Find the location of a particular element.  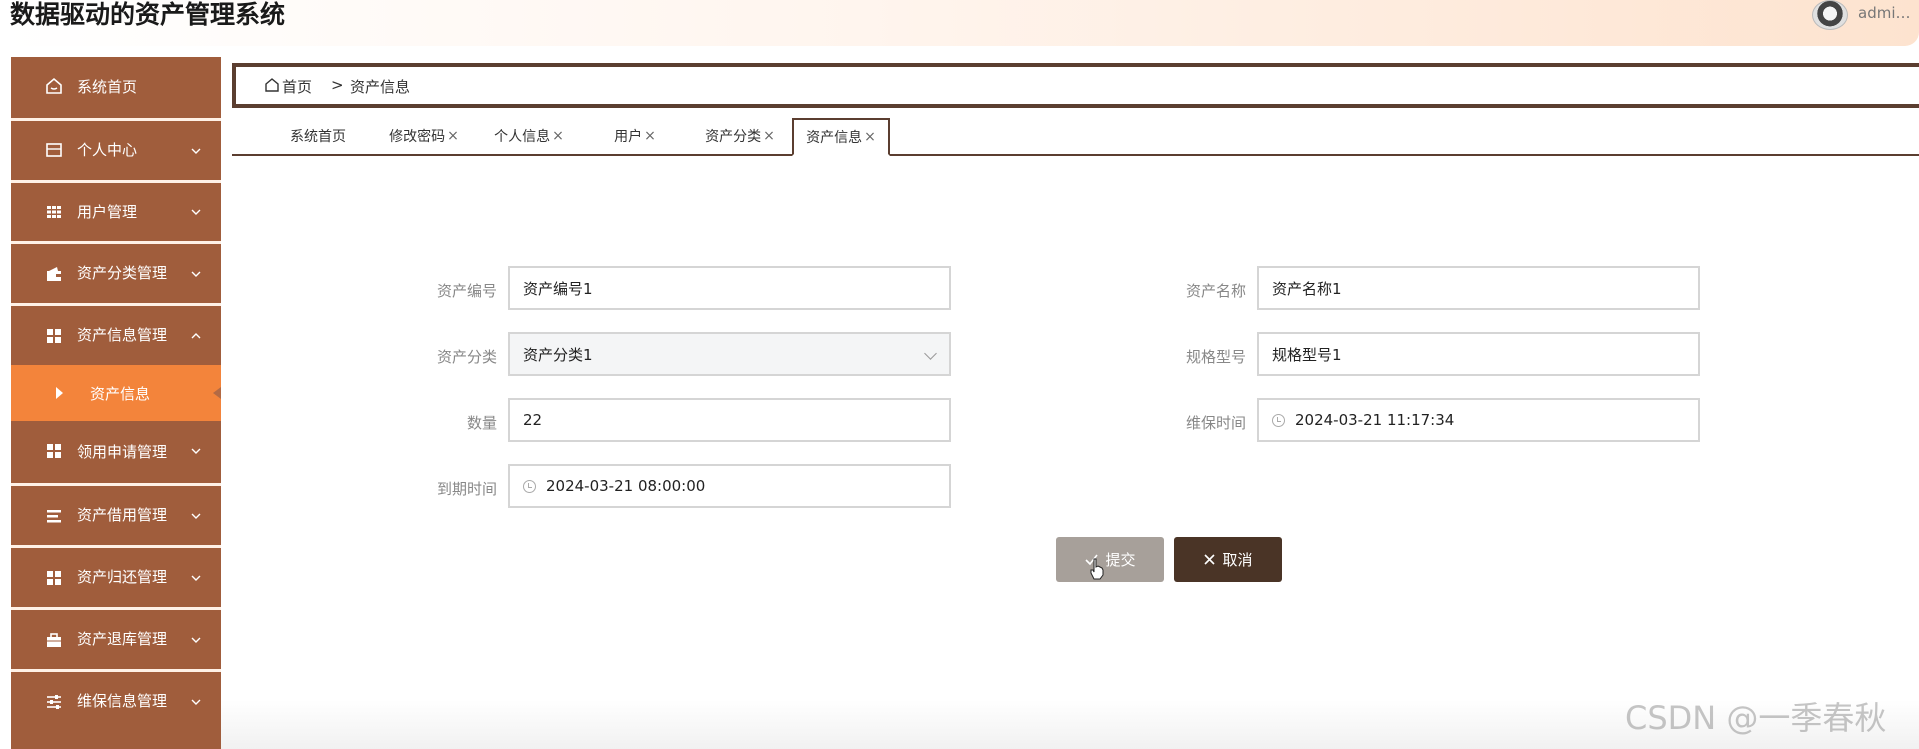

briefcase-icon is located at coordinates (54, 640).